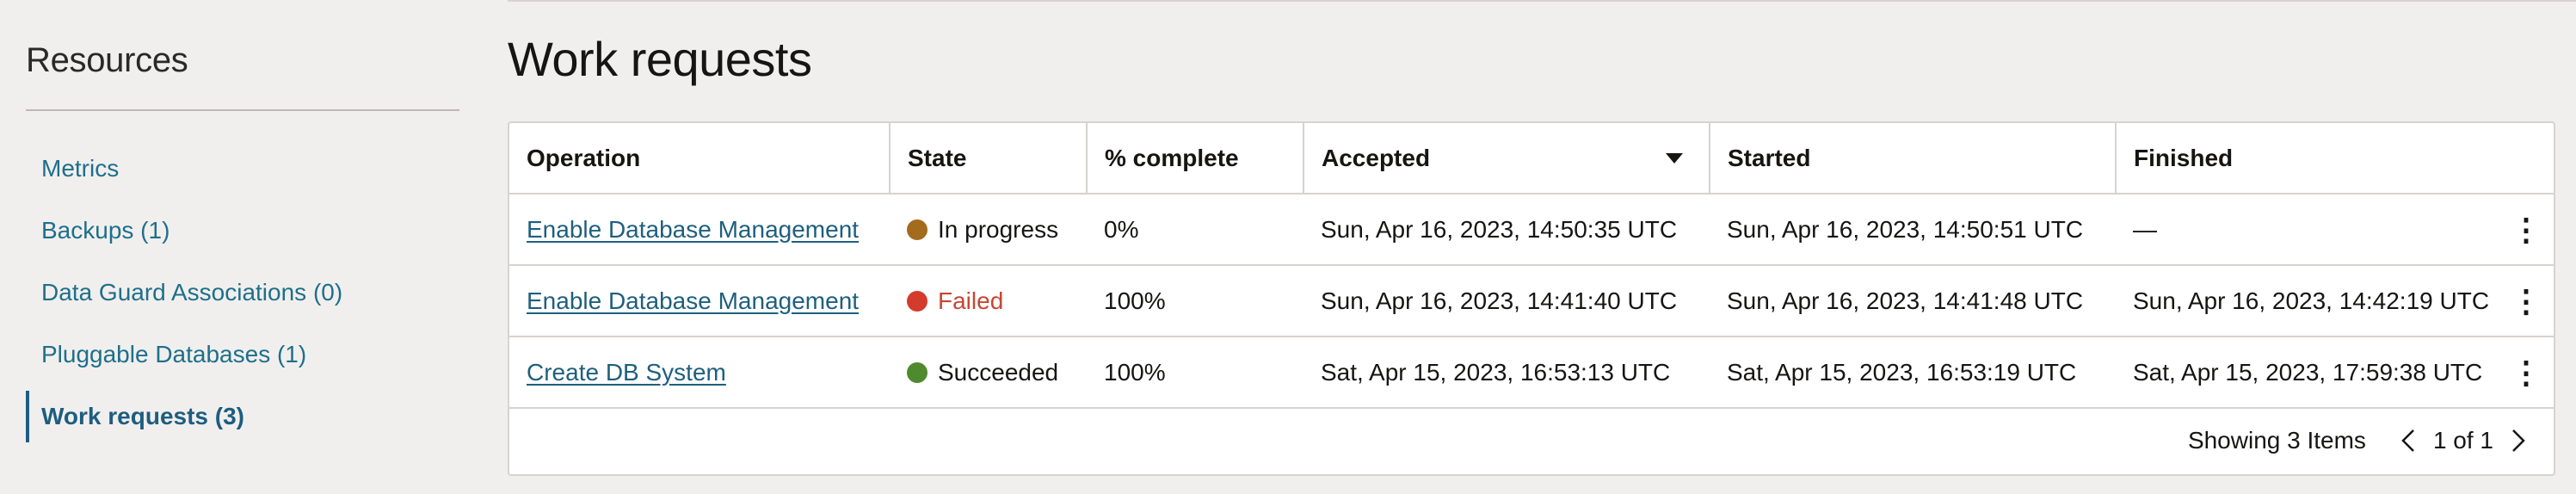 This screenshot has width=2576, height=494. I want to click on state-cell: Failed, so click(989, 301).